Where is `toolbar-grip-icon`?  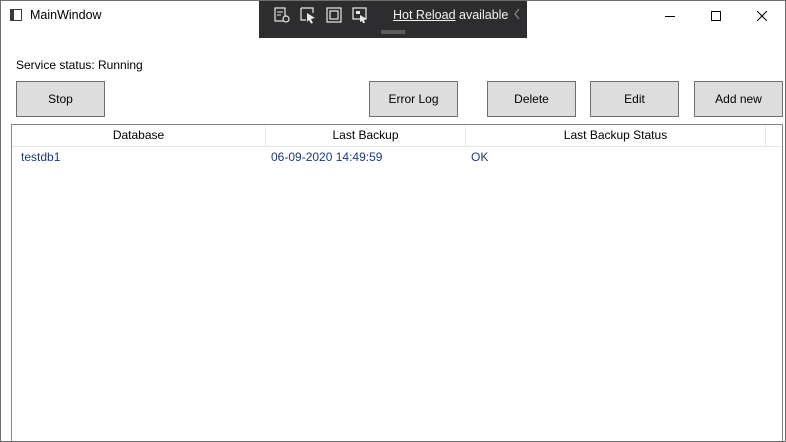 toolbar-grip-icon is located at coordinates (393, 32).